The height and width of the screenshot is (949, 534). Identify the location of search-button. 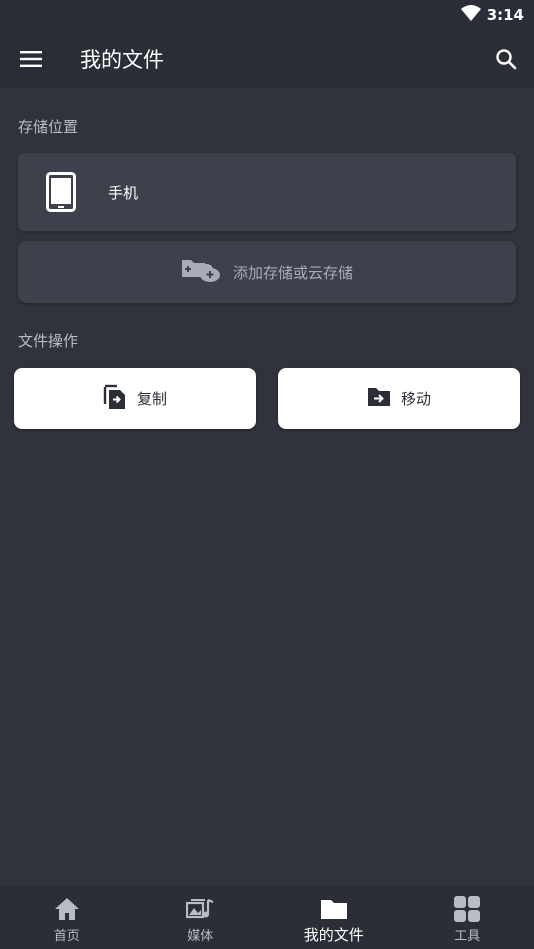
(506, 59).